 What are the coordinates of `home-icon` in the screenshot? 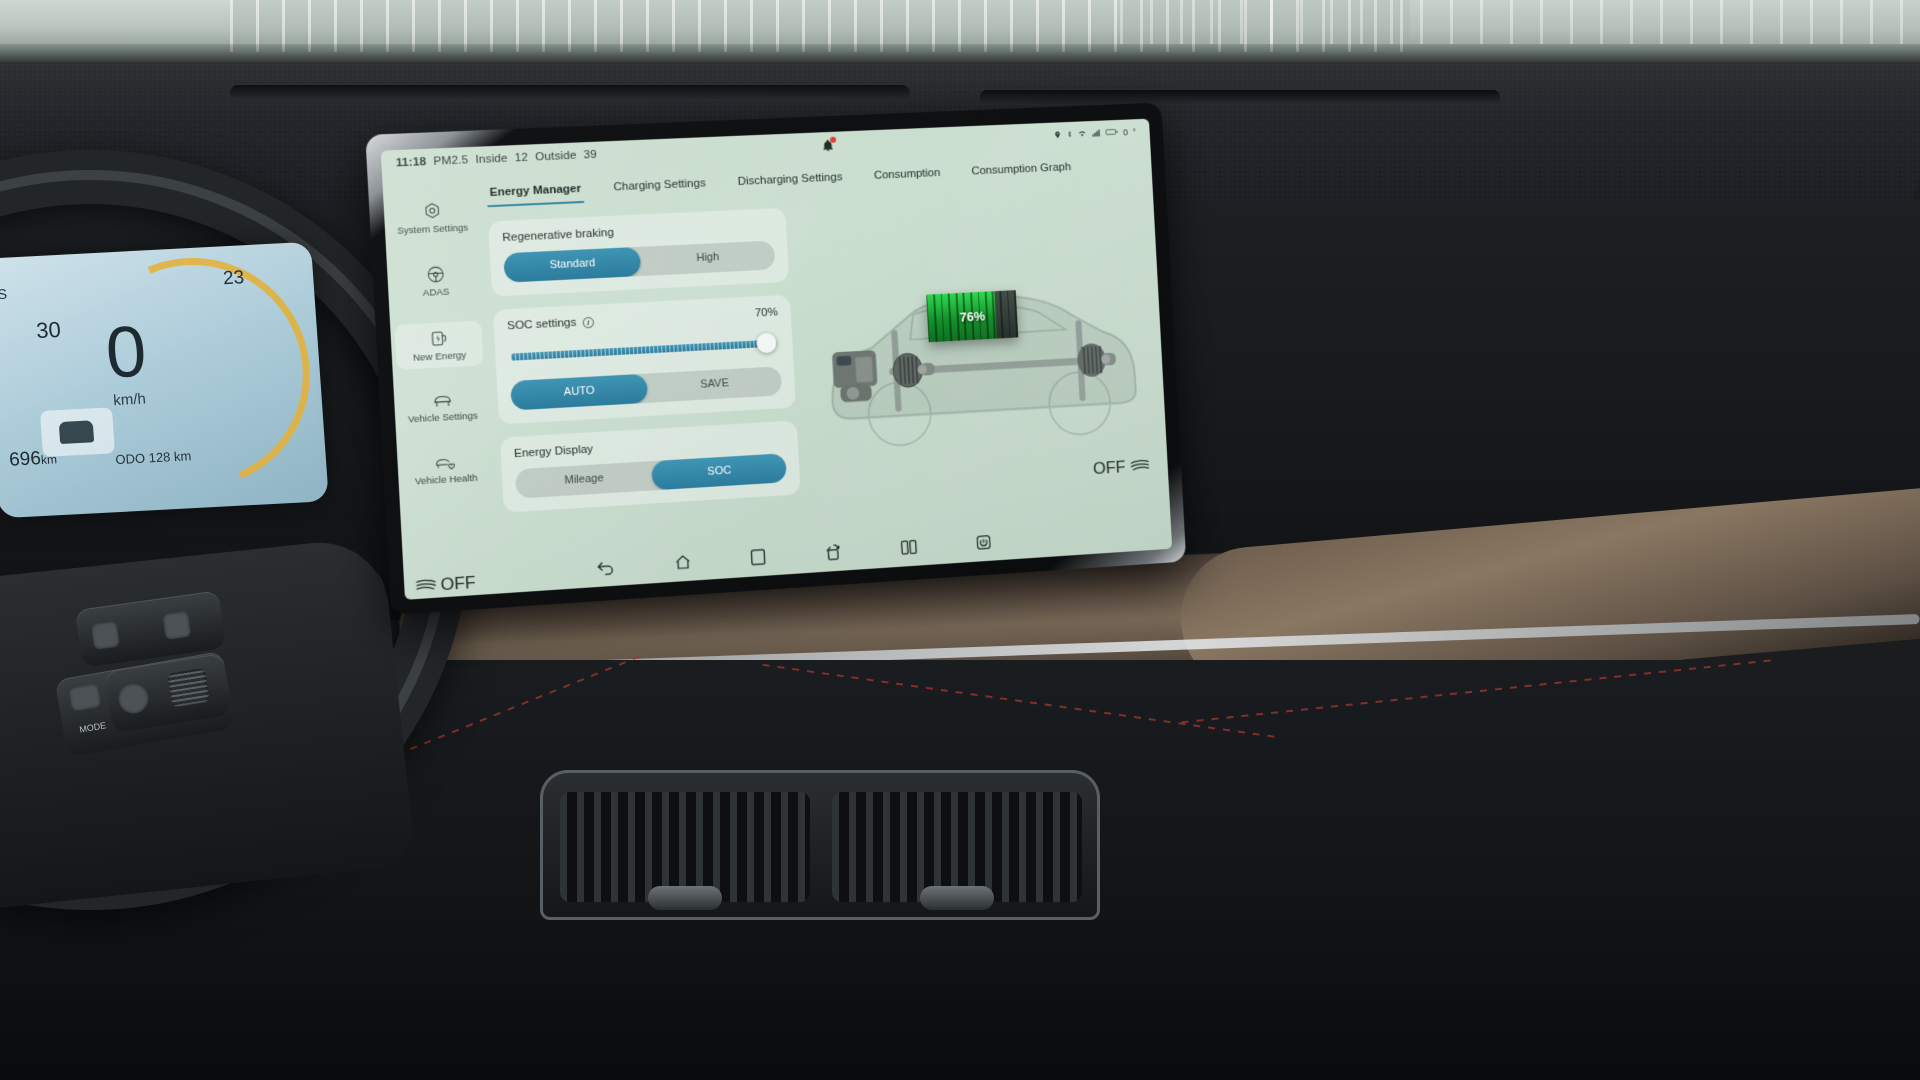 It's located at (682, 564).